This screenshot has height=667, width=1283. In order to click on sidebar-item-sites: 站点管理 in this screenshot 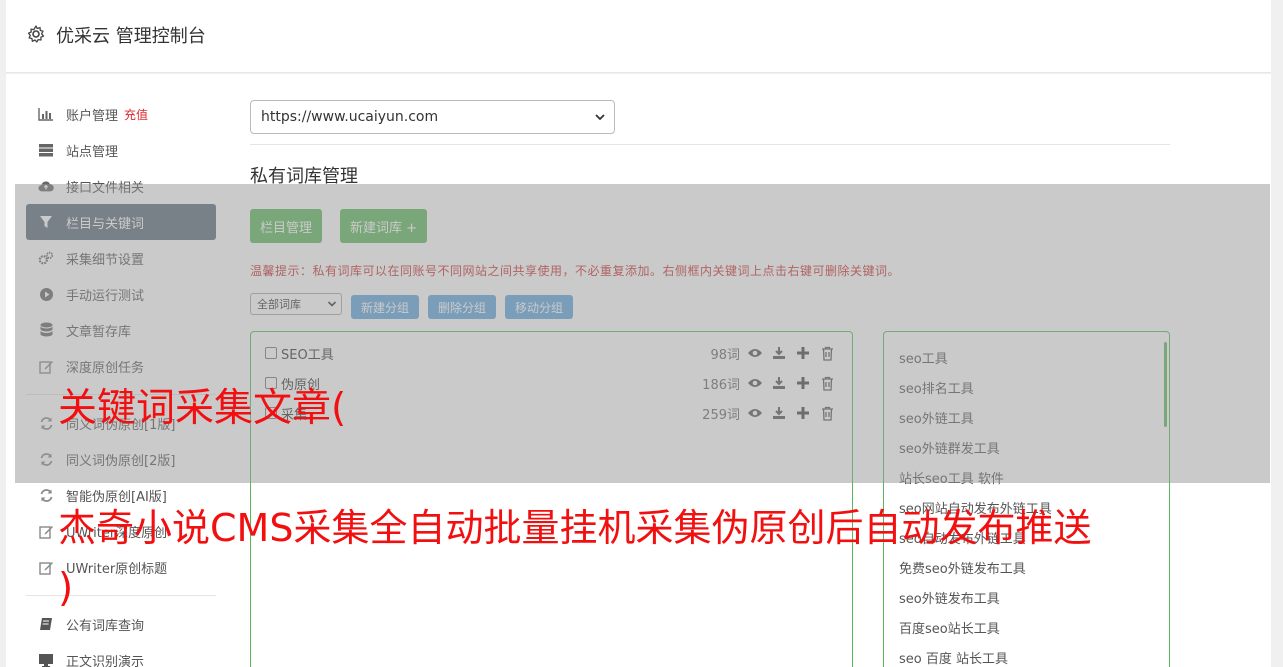, I will do `click(121, 150)`.